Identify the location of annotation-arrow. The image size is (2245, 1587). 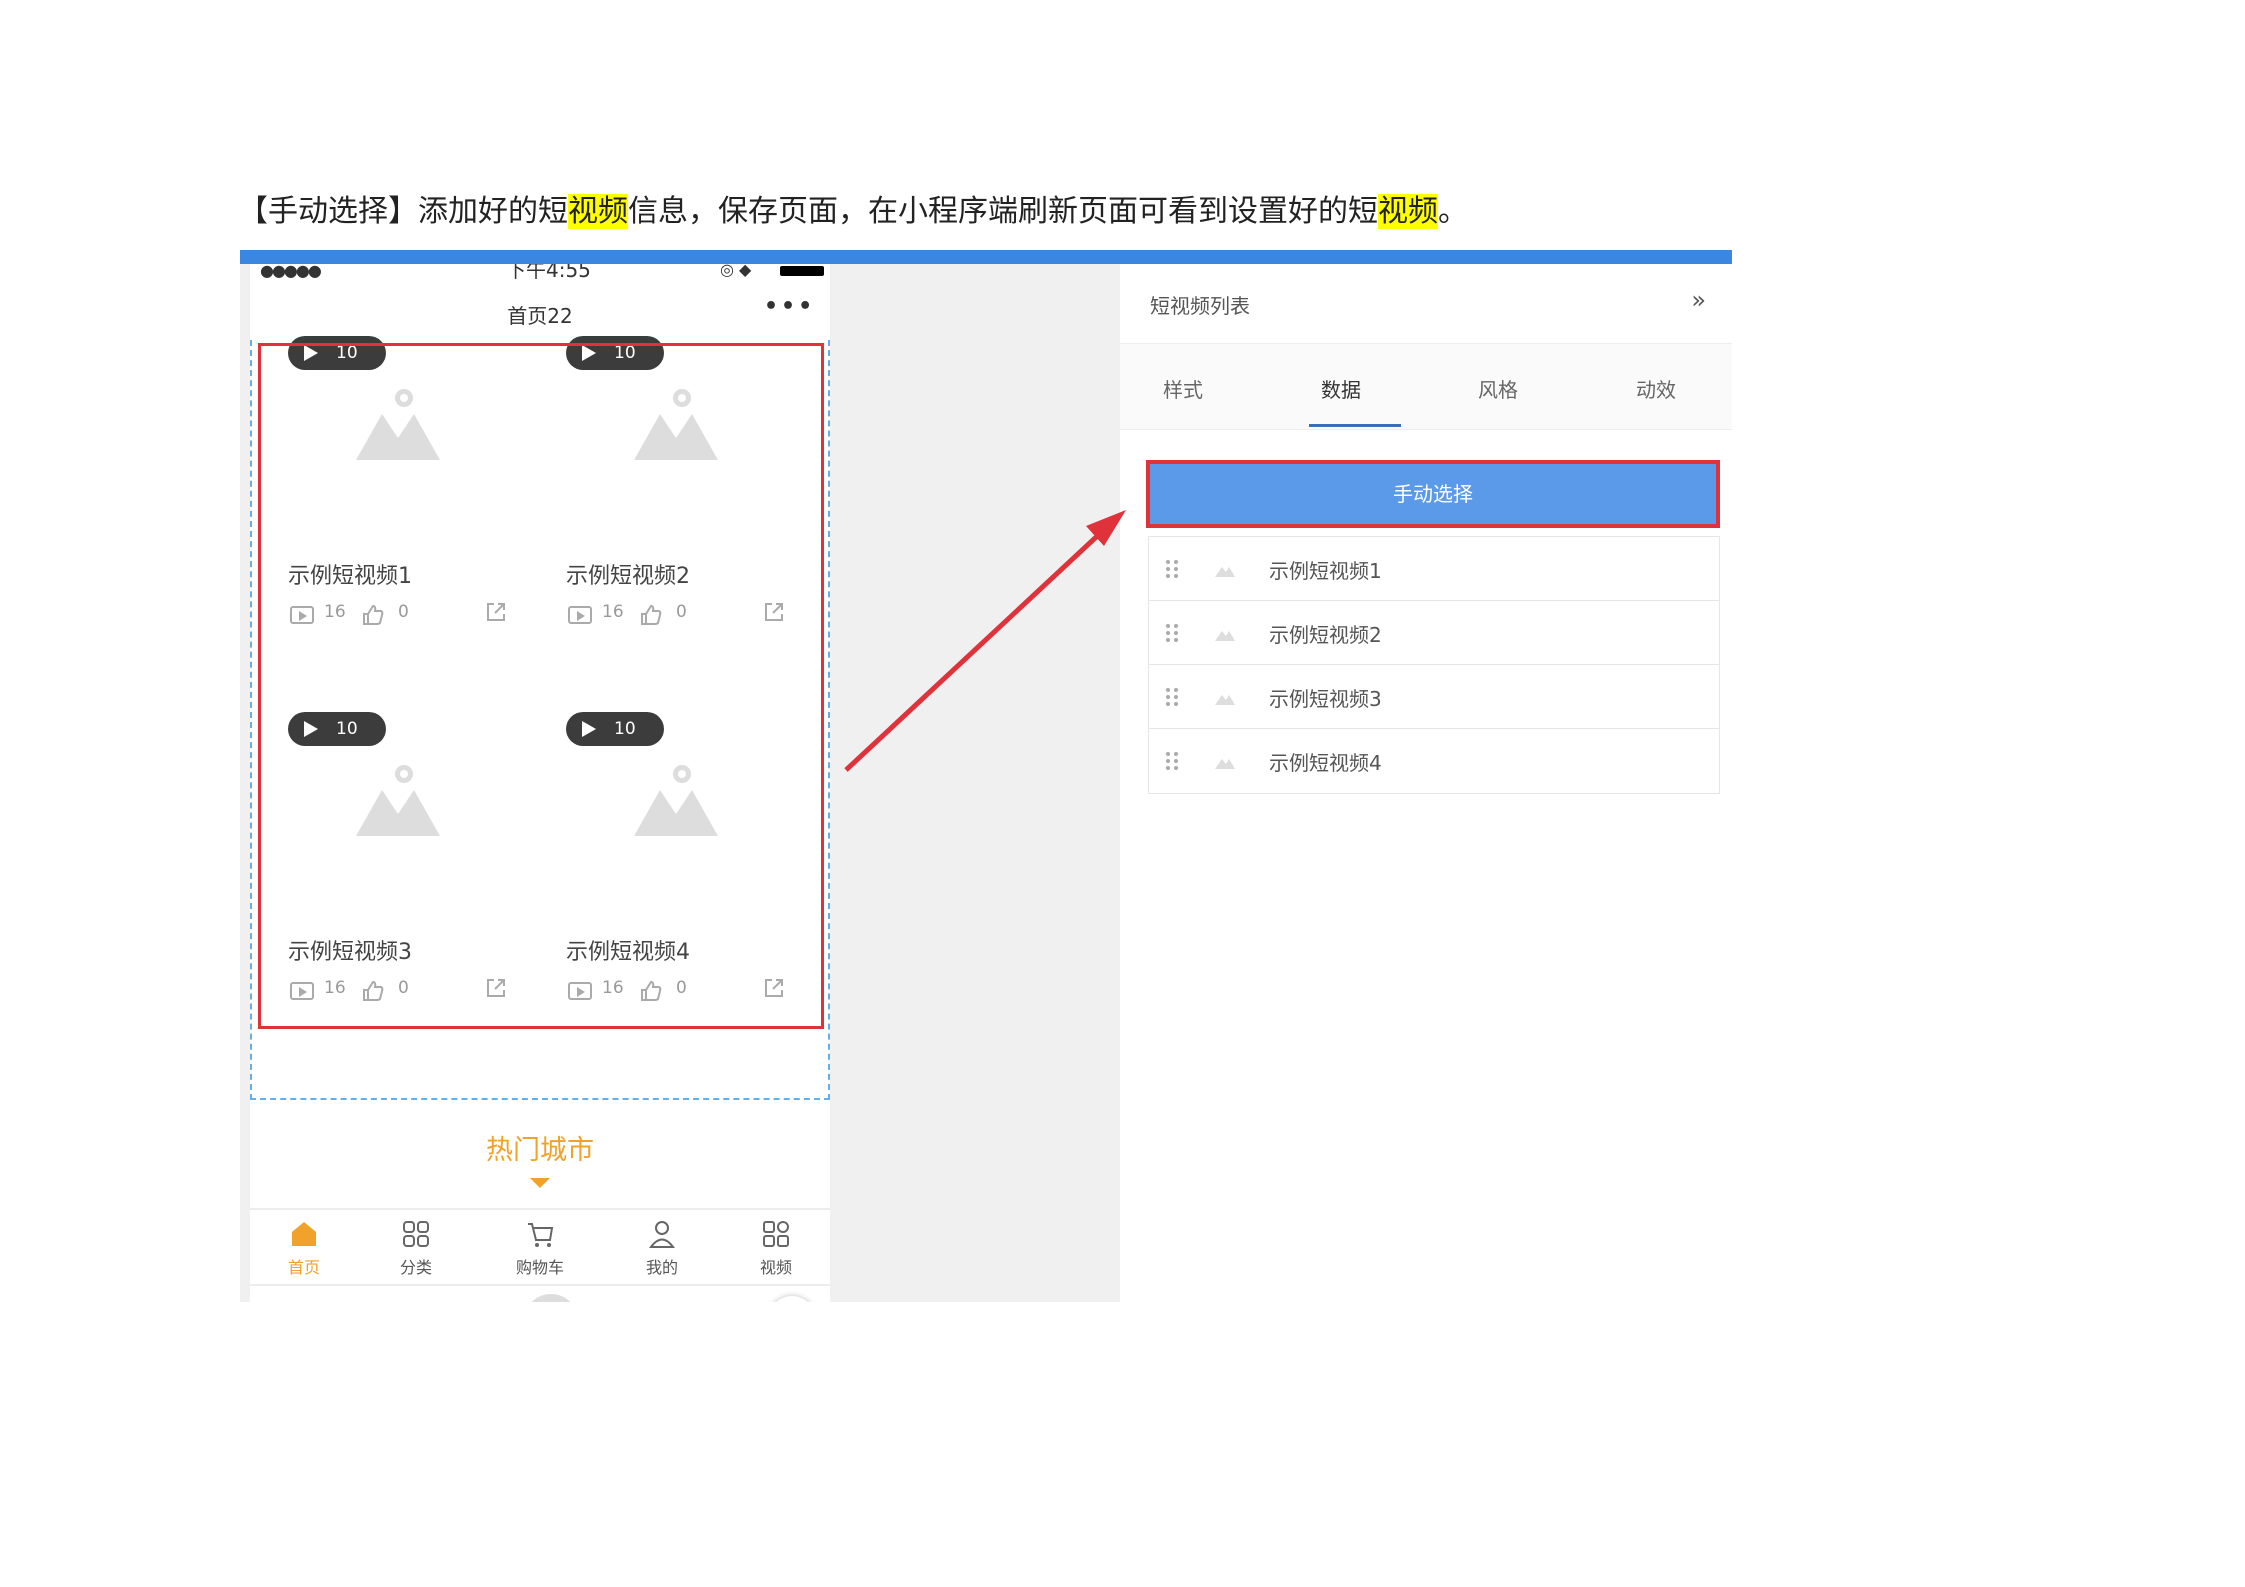
(985, 641).